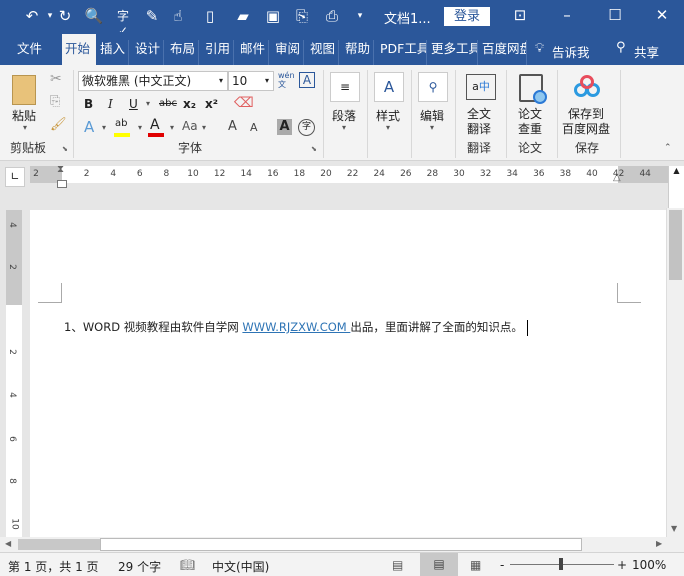 Image resolution: width=684 pixels, height=576 pixels. I want to click on zoom-in-button: +, so click(622, 565).